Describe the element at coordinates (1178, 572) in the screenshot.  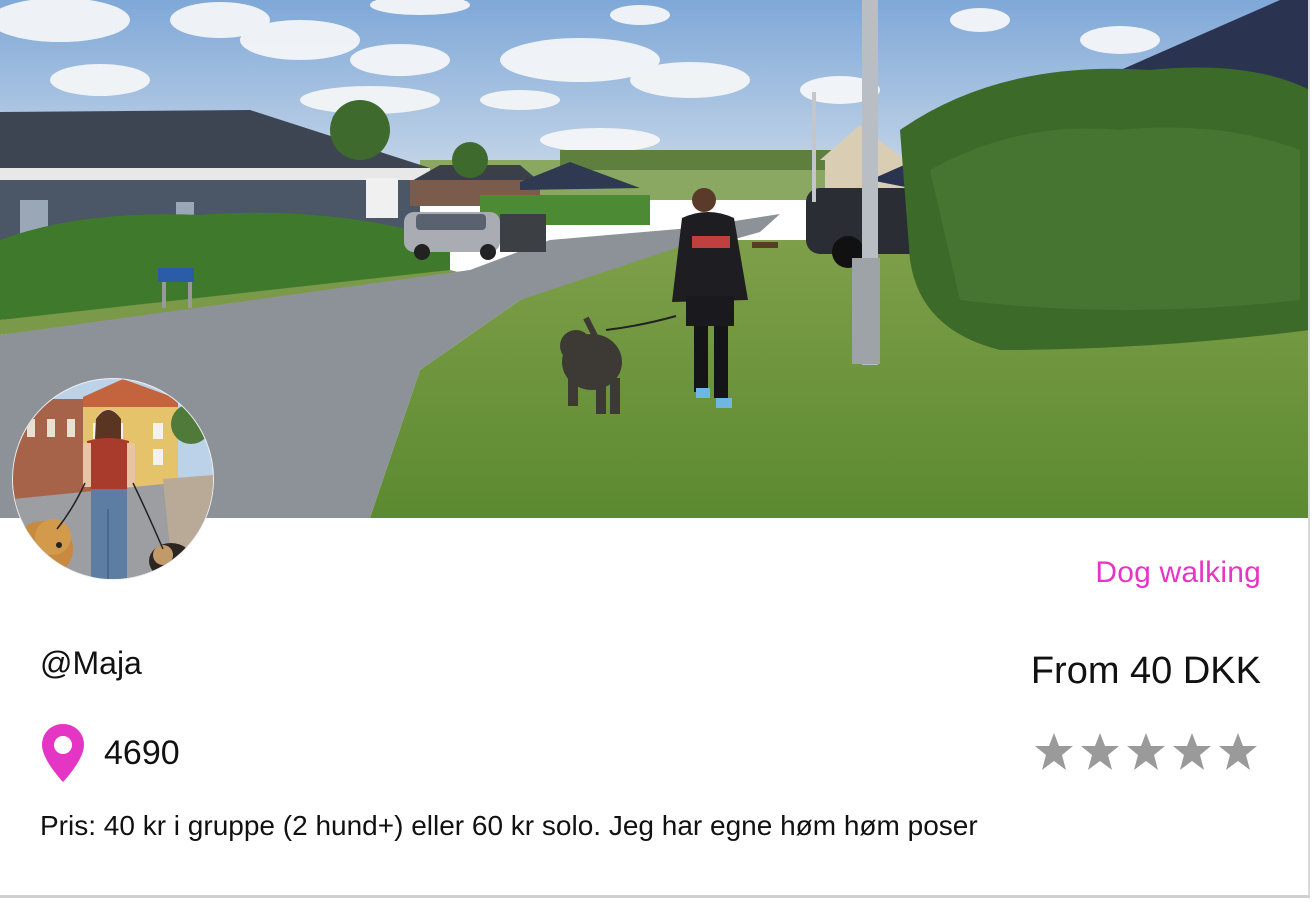
I see `service-type: Dog walking` at that location.